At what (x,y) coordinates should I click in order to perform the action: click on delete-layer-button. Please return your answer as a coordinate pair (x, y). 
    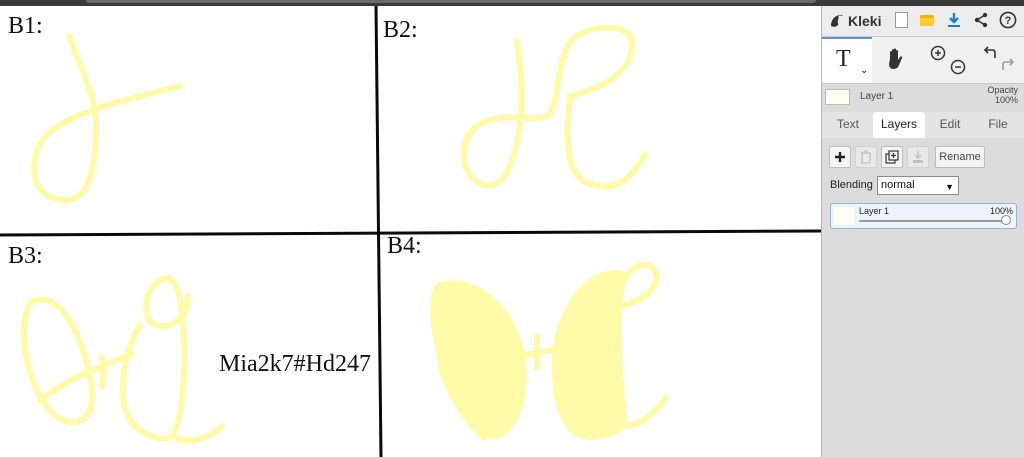
    Looking at the image, I should click on (866, 157).